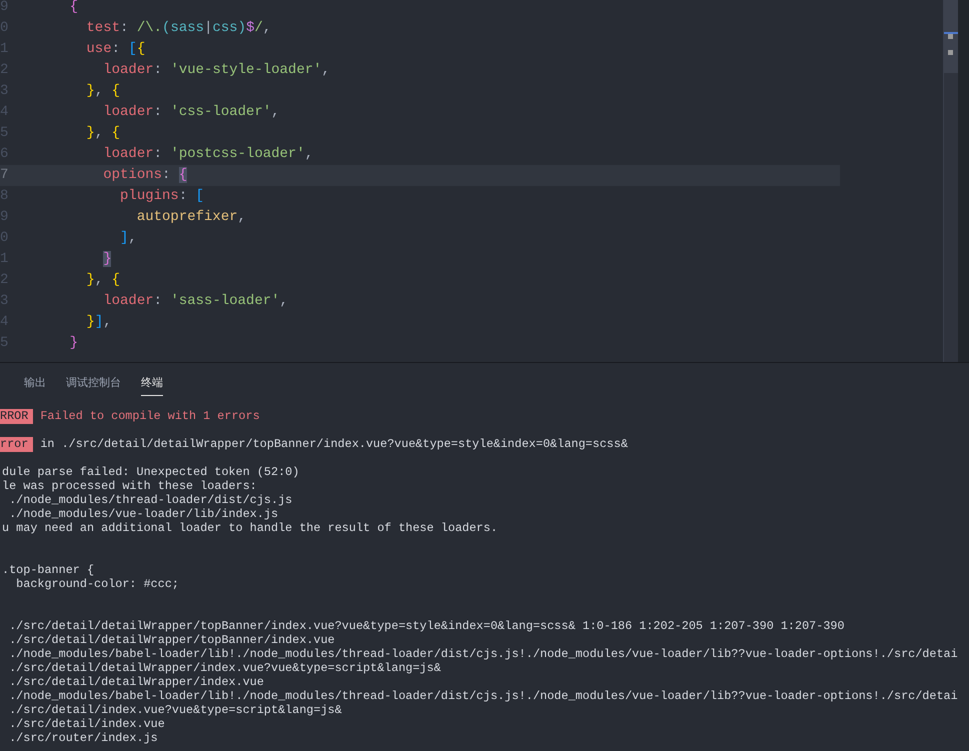 Image resolution: width=969 pixels, height=751 pixels. Describe the element at coordinates (172, 640) in the screenshot. I see `terminal-line: ./src/detail/detailWrapper/topBanner/index.vue` at that location.